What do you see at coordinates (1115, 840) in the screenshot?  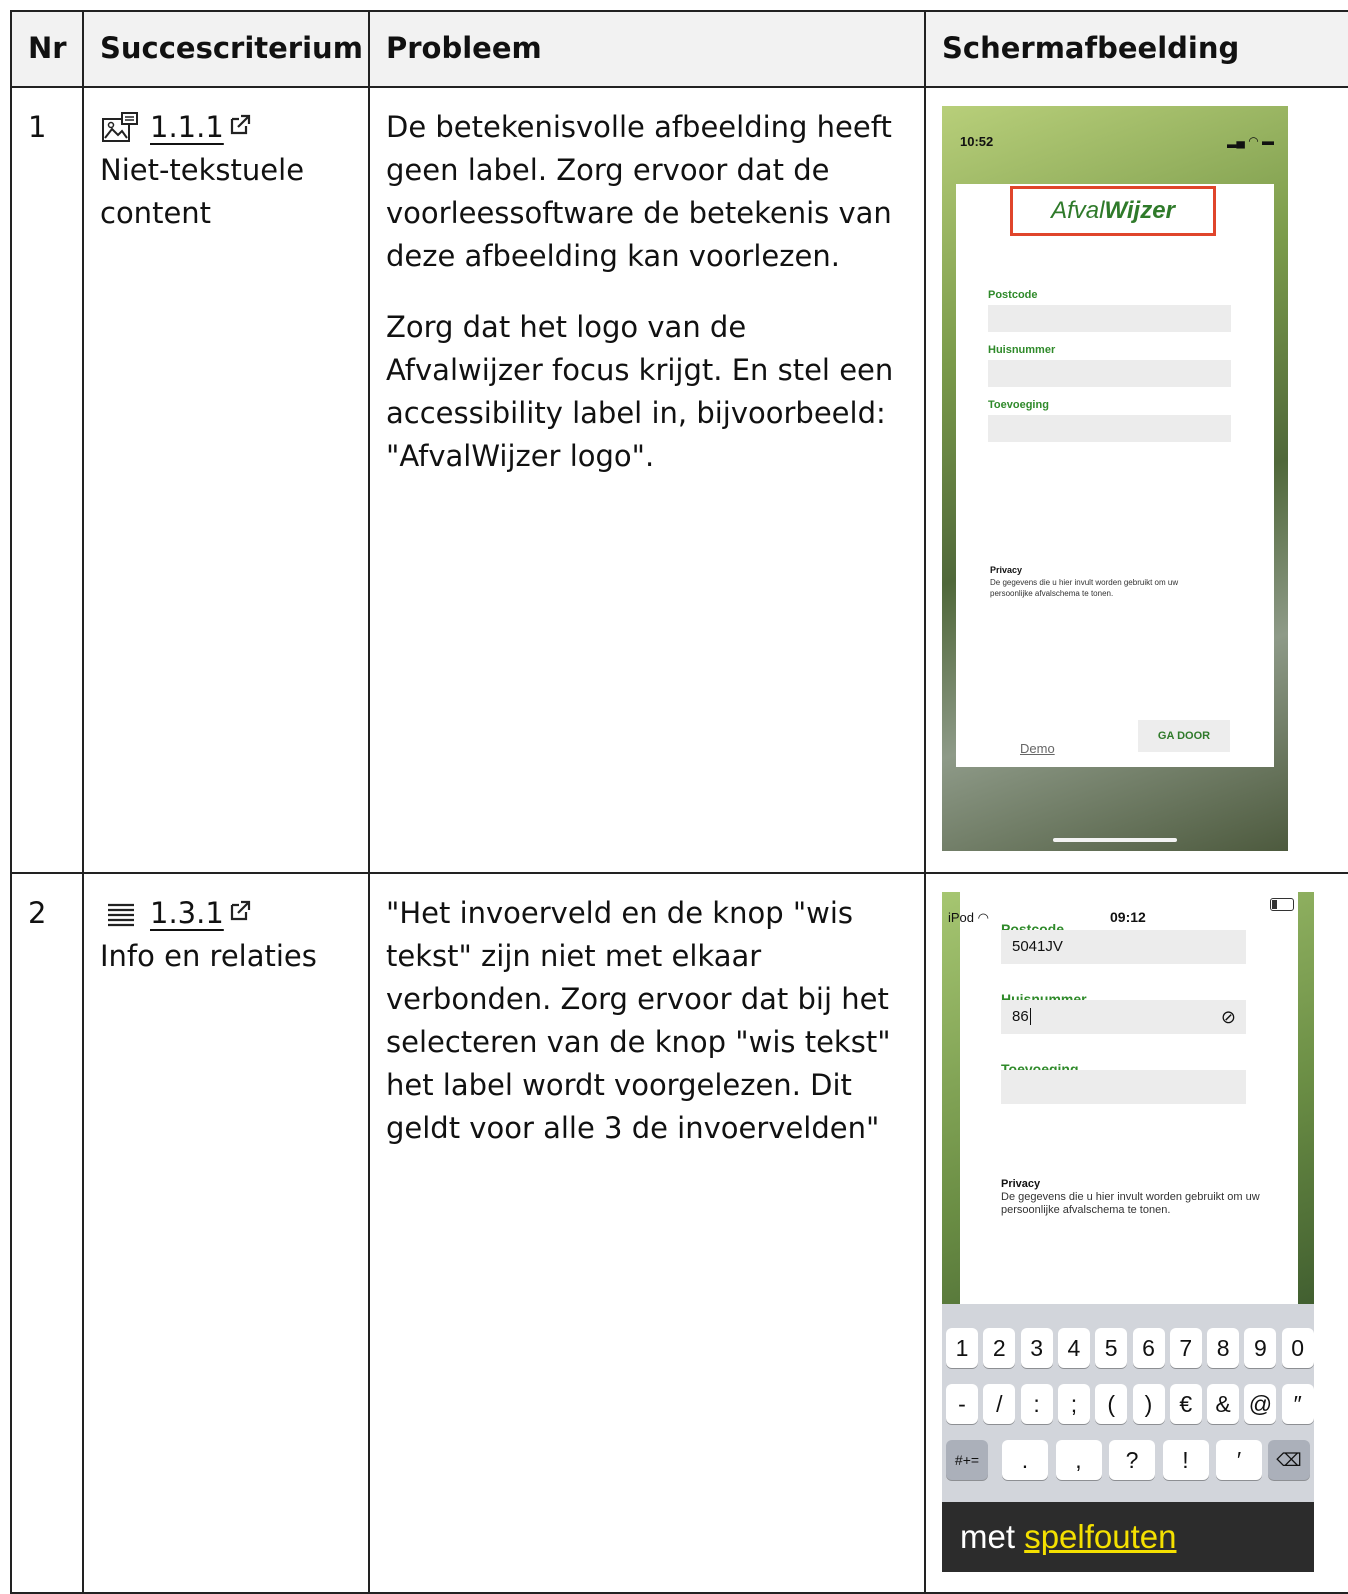 I see `home-indicator` at bounding box center [1115, 840].